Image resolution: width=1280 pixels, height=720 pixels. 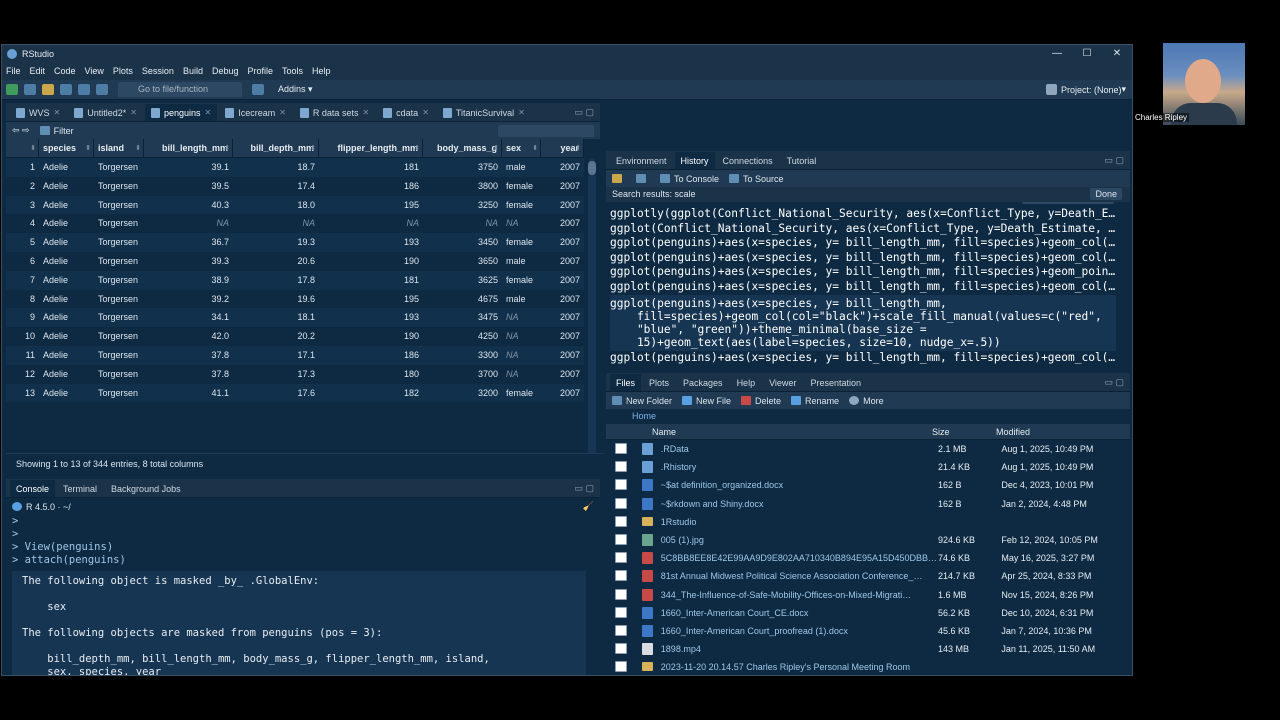 I want to click on layout-icon, so click(x=258, y=89).